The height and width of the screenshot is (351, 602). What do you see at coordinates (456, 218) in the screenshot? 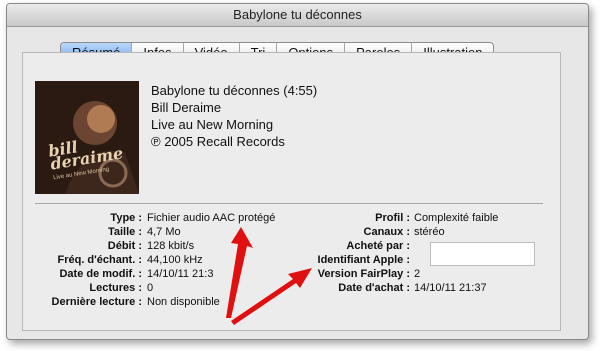
I see `info-value: Complexité faible` at bounding box center [456, 218].